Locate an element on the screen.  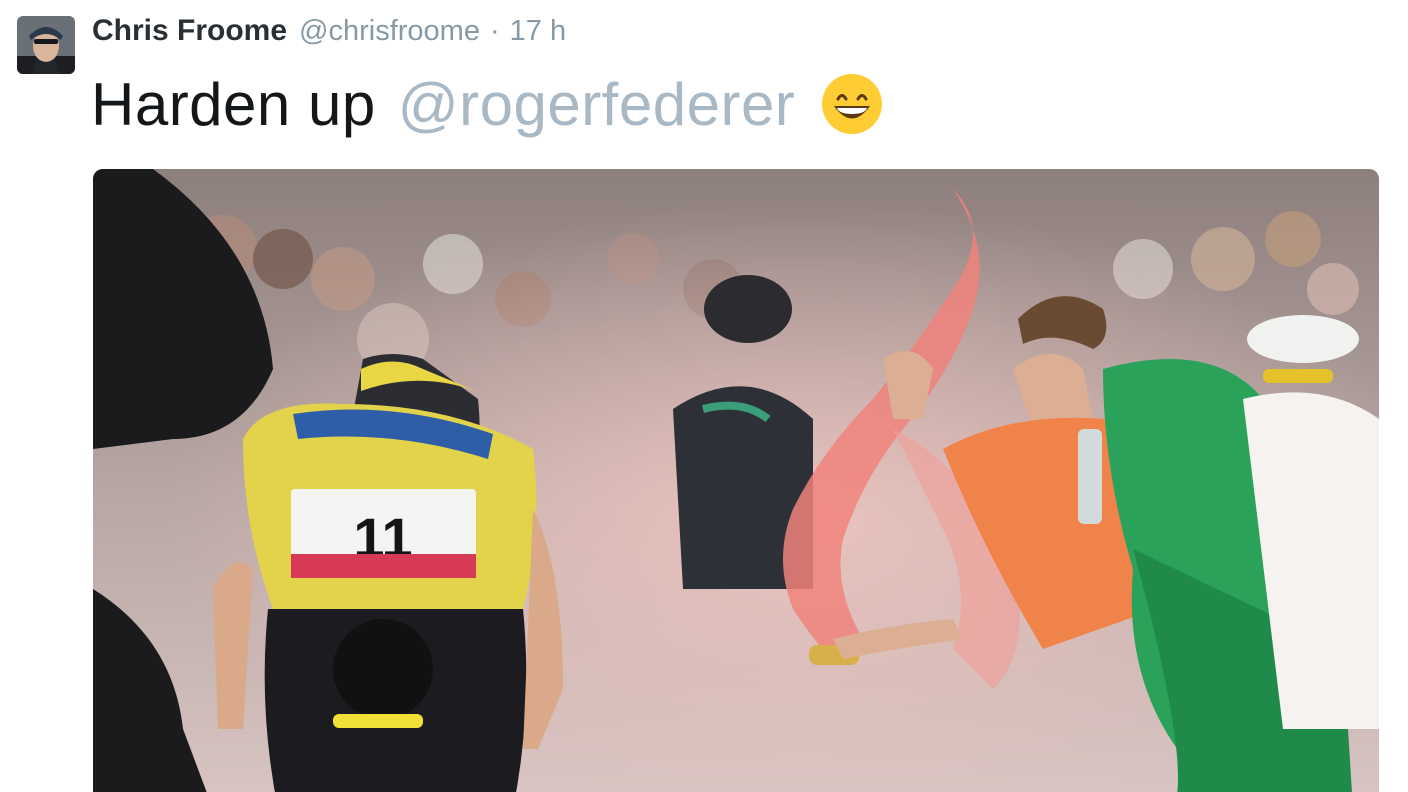
tweet-header: Chris Froome @chrisfroome · 17 h is located at coordinates (329, 35).